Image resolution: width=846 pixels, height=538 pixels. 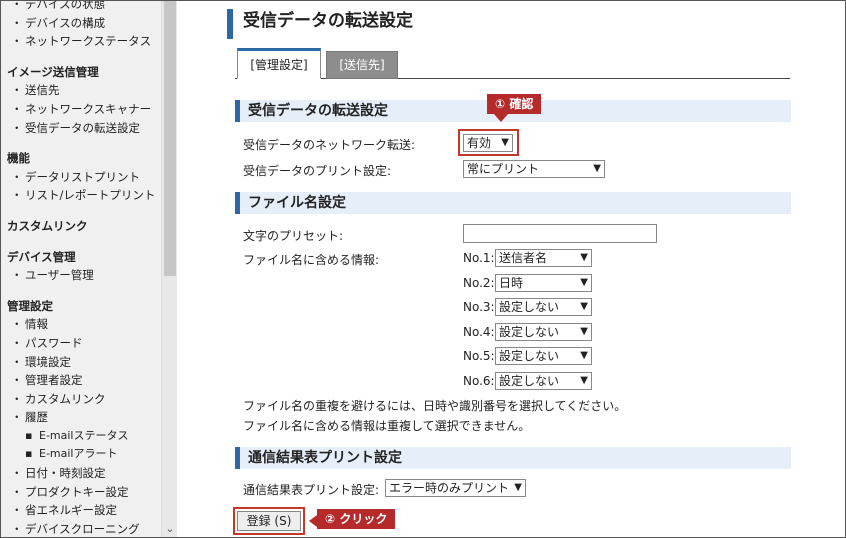 What do you see at coordinates (311, 260) in the screenshot?
I see `filename-info-label: ファイル名に含める情報:` at bounding box center [311, 260].